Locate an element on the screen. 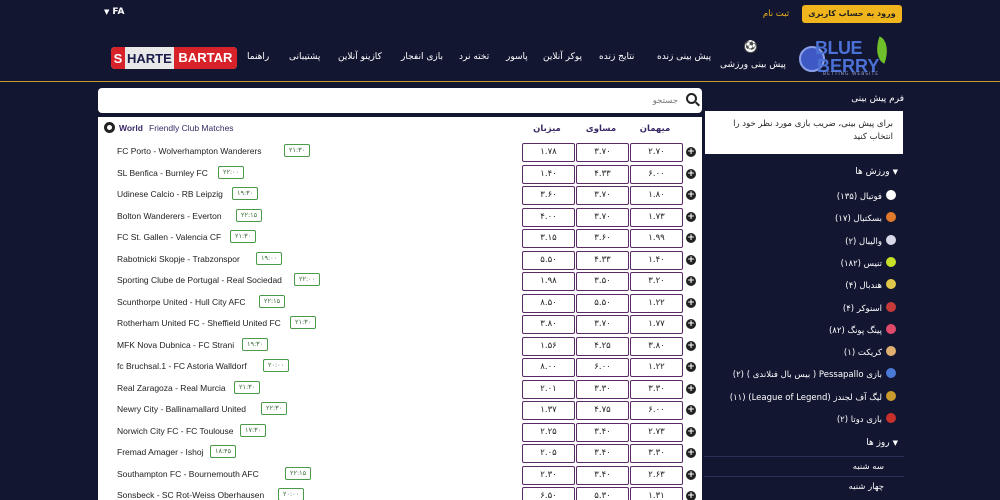 This screenshot has height=500, width=1000. match-teams: Sonsbeck - SC Rot-Weiss Oberhausen is located at coordinates (190, 495).